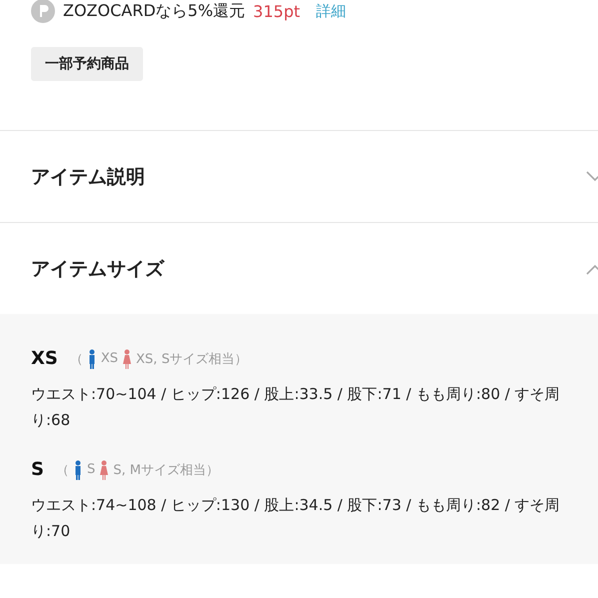 The width and height of the screenshot is (598, 598). Describe the element at coordinates (166, 470) in the screenshot. I see `women-size: S, Mサイズ相当）` at that location.